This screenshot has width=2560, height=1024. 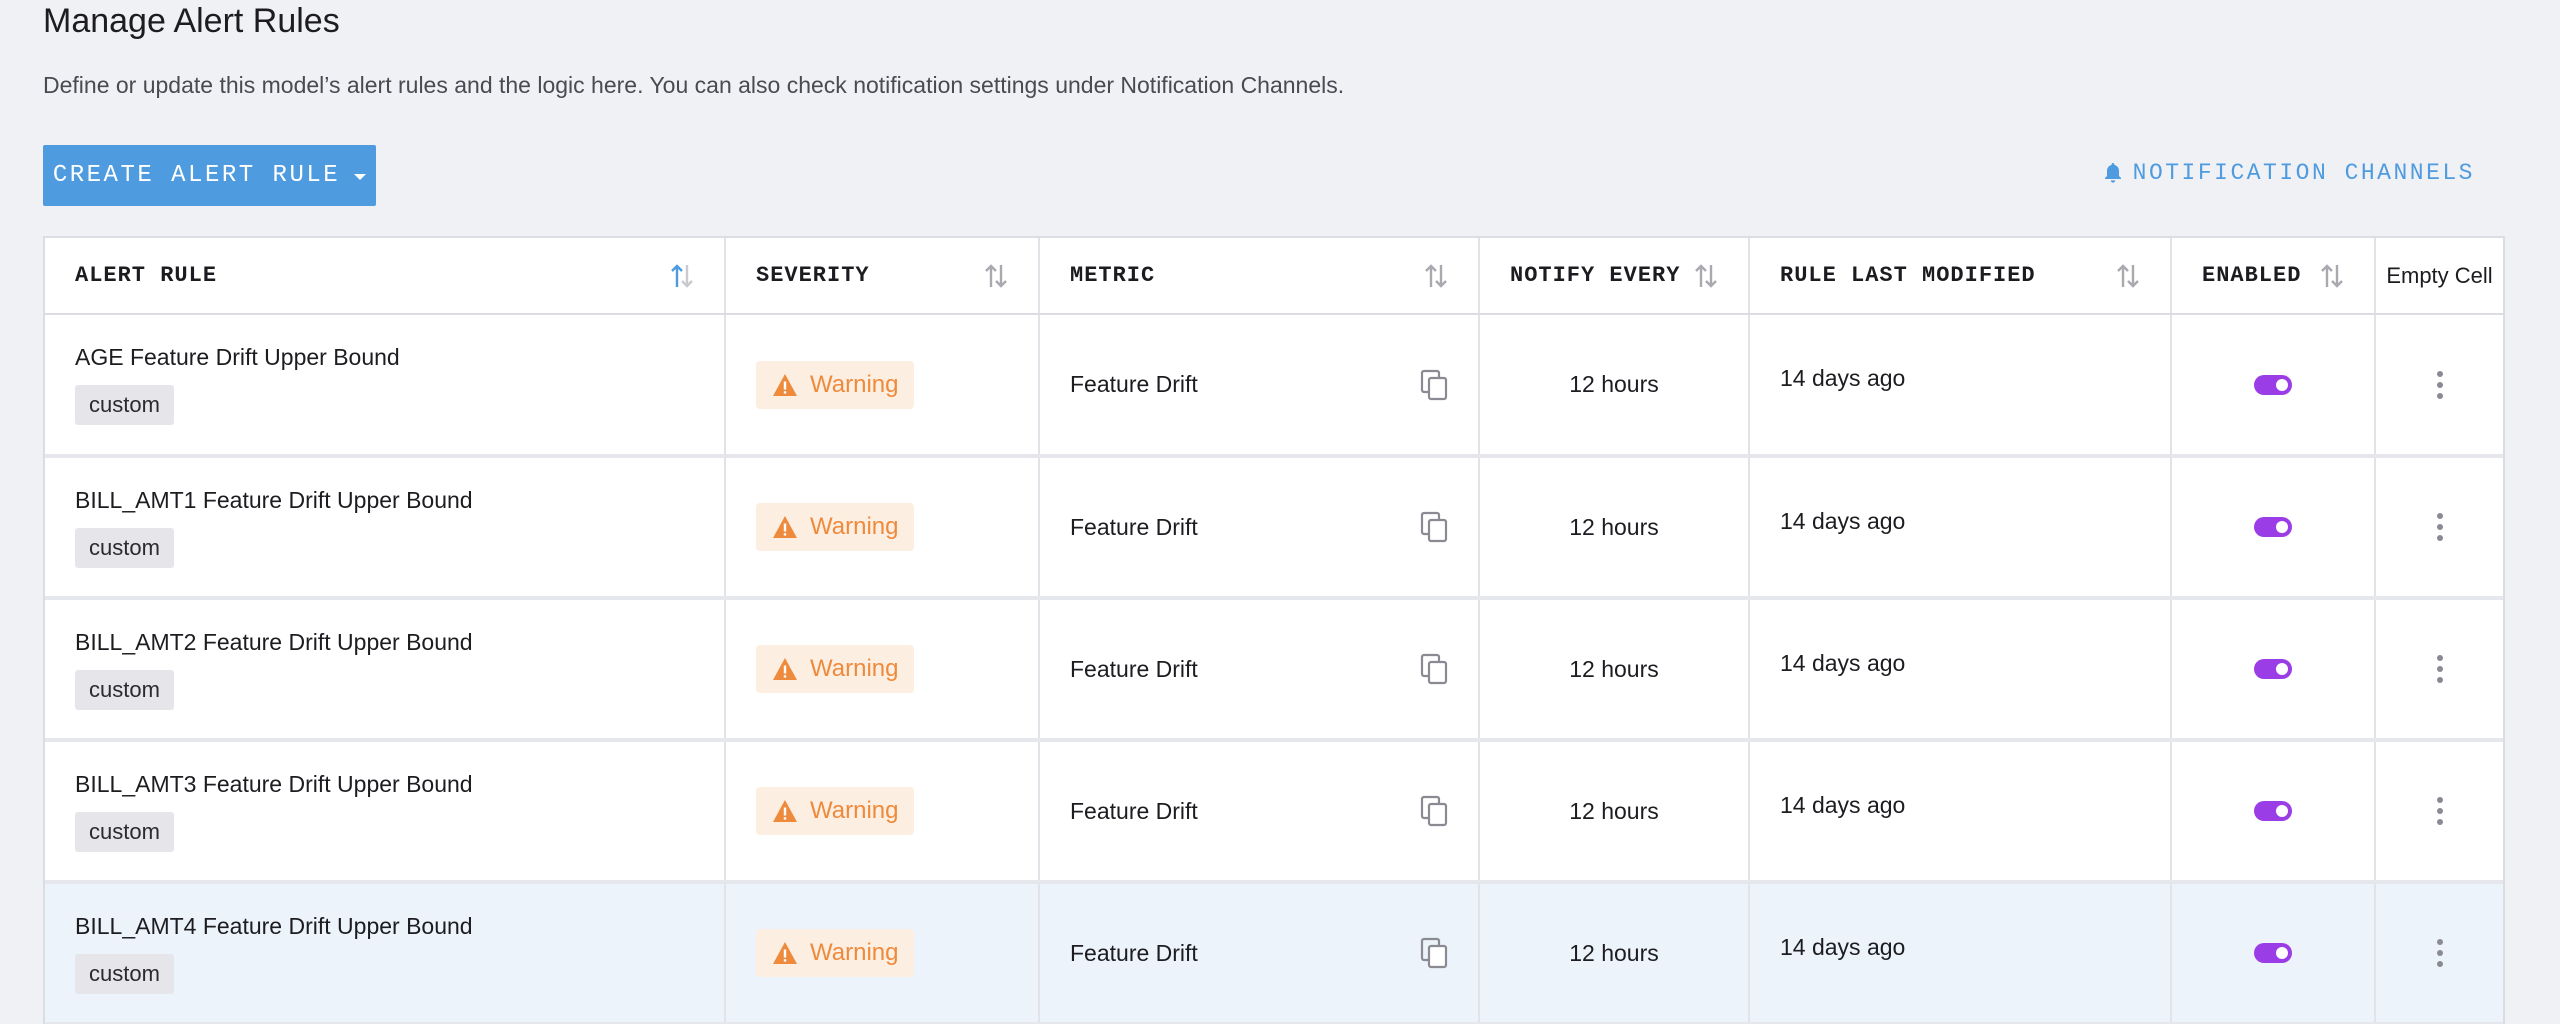 What do you see at coordinates (360, 177) in the screenshot?
I see `caret-down-icon` at bounding box center [360, 177].